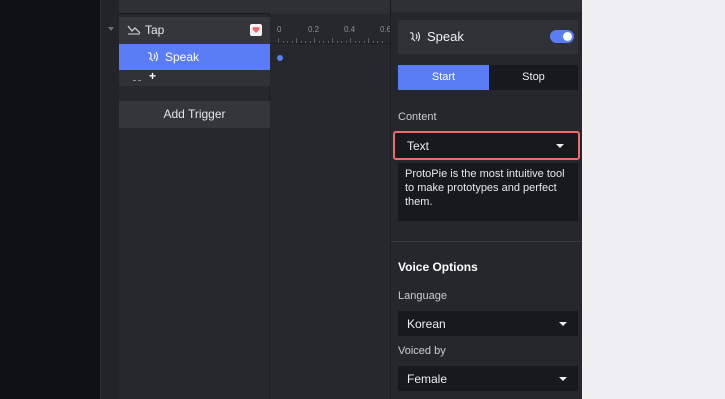  I want to click on layer-gutter, so click(109, 199).